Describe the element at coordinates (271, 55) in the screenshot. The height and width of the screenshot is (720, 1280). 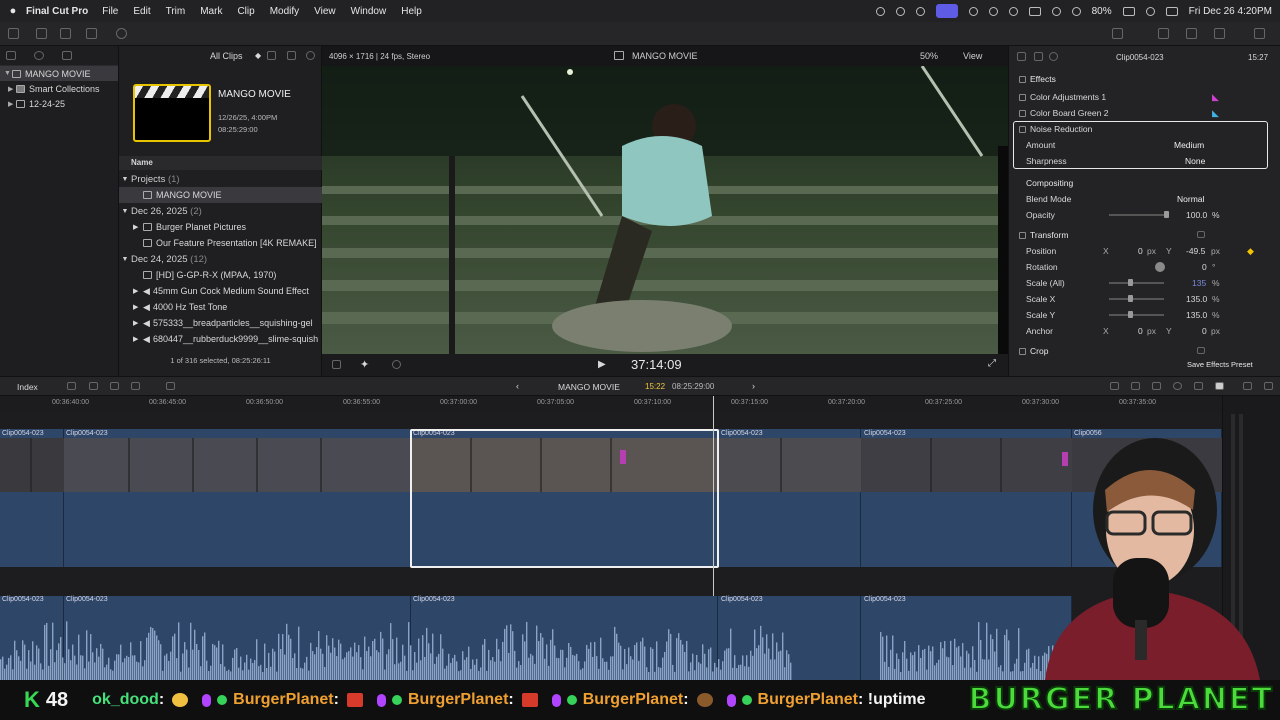
I see `list-view-icon` at that location.